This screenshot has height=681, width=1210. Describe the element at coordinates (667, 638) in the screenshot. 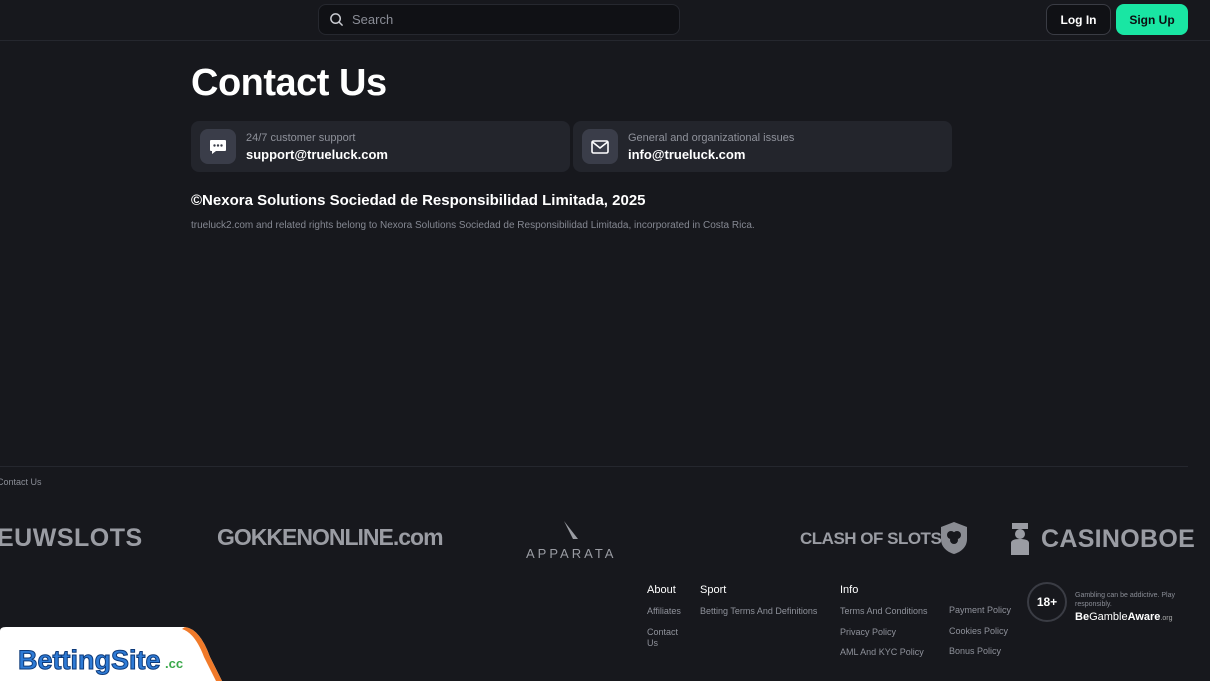

I see `footer-link-contact-us: Contact Us` at that location.